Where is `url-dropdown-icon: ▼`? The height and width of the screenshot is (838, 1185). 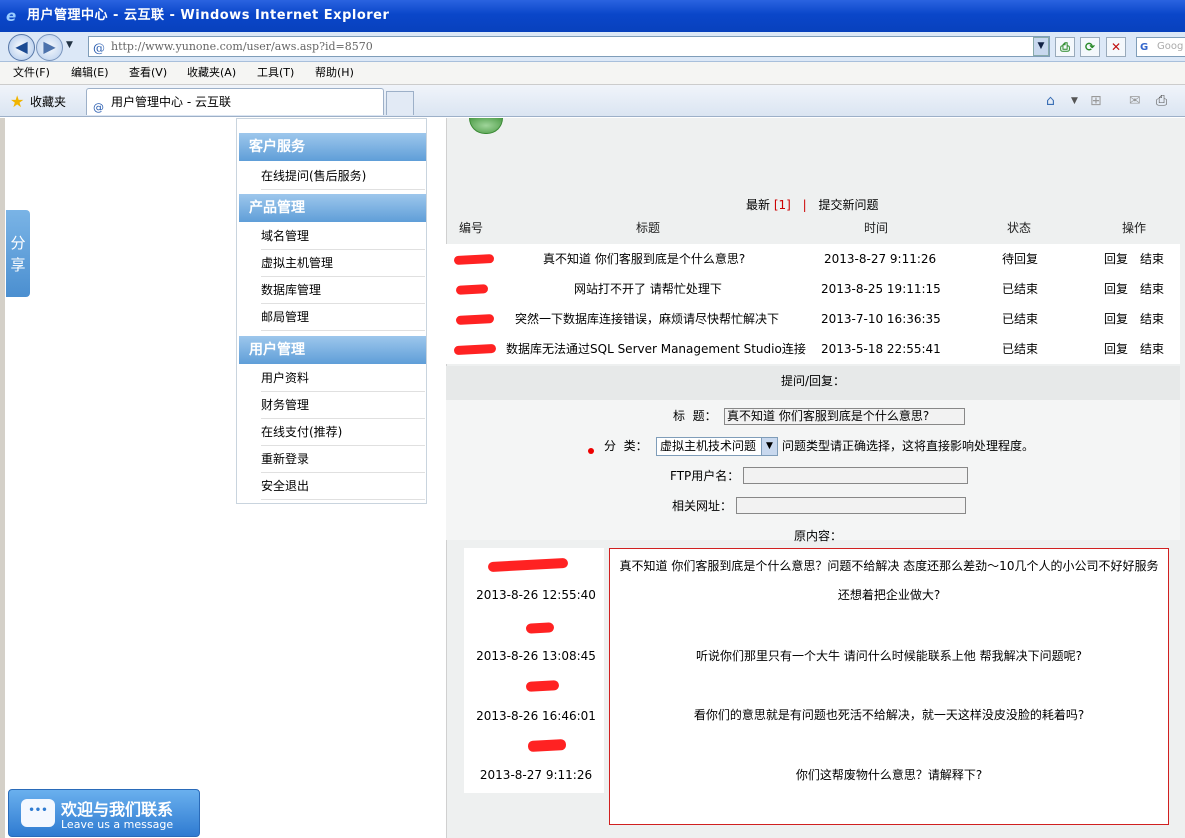 url-dropdown-icon: ▼ is located at coordinates (1041, 46).